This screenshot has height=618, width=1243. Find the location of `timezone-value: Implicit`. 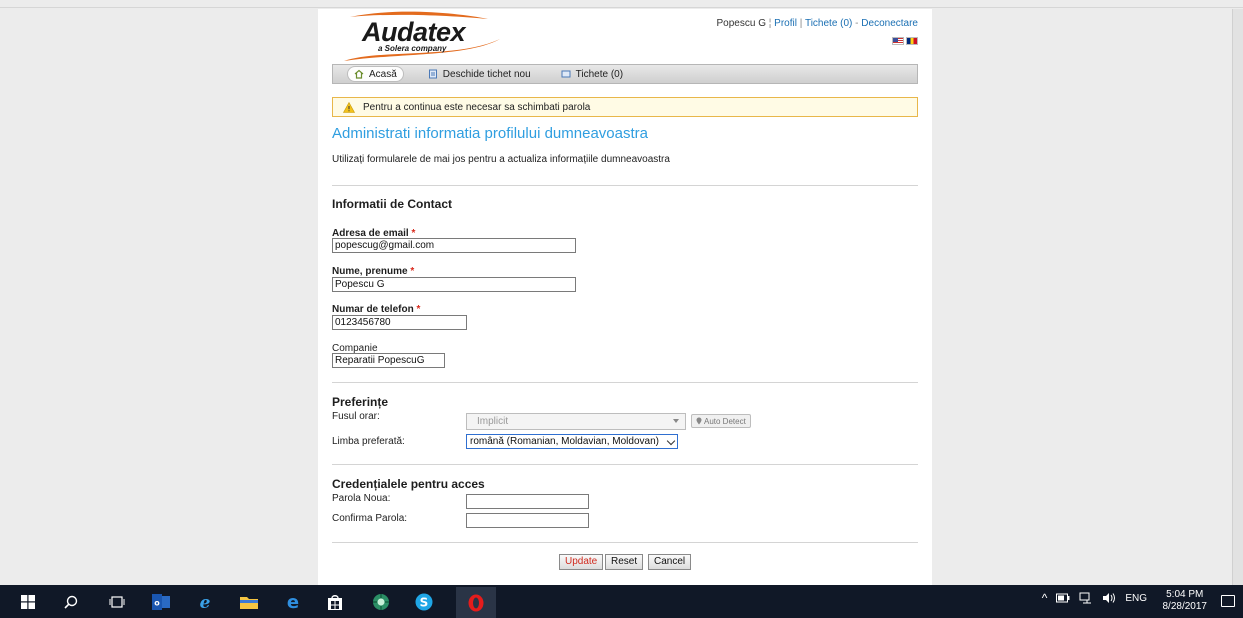

timezone-value: Implicit is located at coordinates (493, 421).